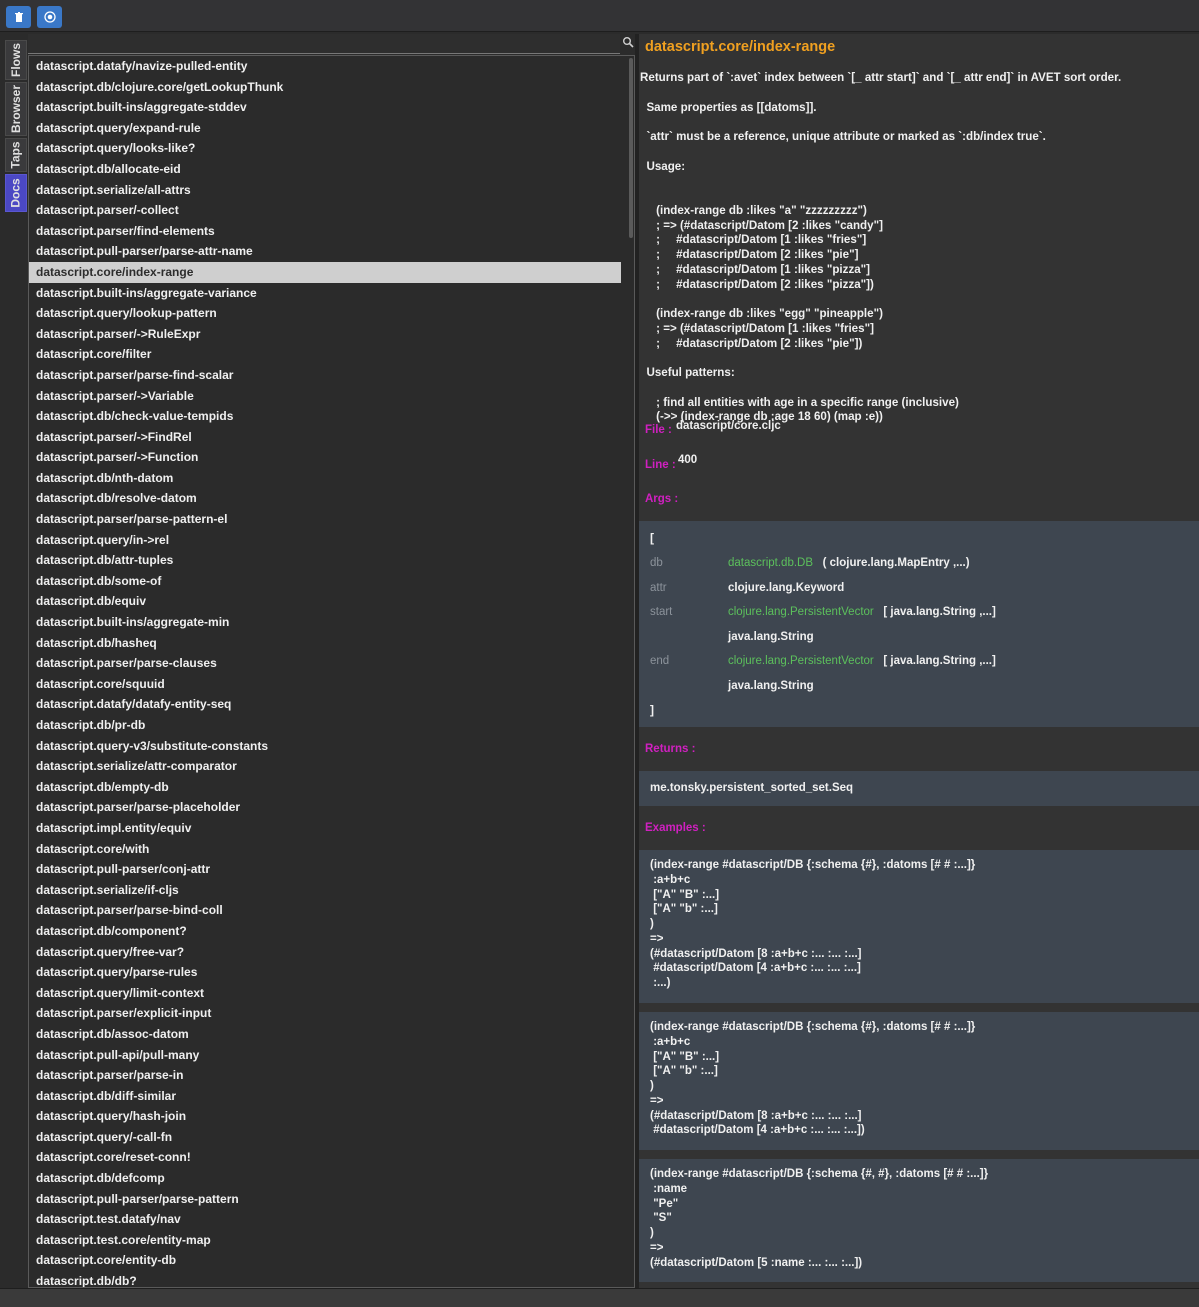 The height and width of the screenshot is (1307, 1199). Describe the element at coordinates (599, 16) in the screenshot. I see `toolbar` at that location.